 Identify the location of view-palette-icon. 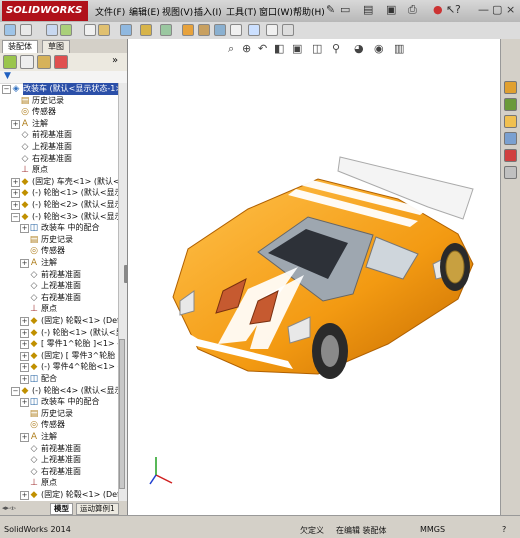
(510, 138).